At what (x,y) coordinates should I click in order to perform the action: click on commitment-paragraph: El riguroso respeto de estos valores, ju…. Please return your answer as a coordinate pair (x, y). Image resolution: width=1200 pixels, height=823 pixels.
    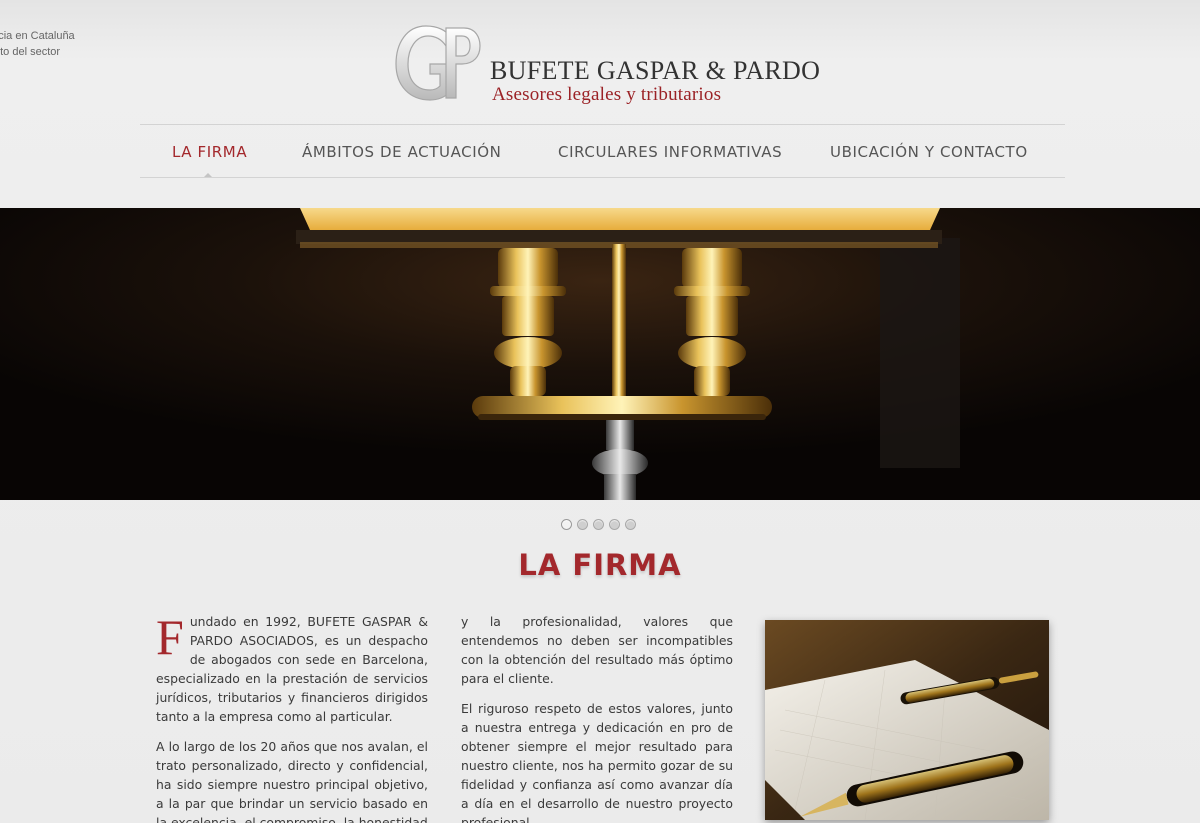
    Looking at the image, I should click on (597, 762).